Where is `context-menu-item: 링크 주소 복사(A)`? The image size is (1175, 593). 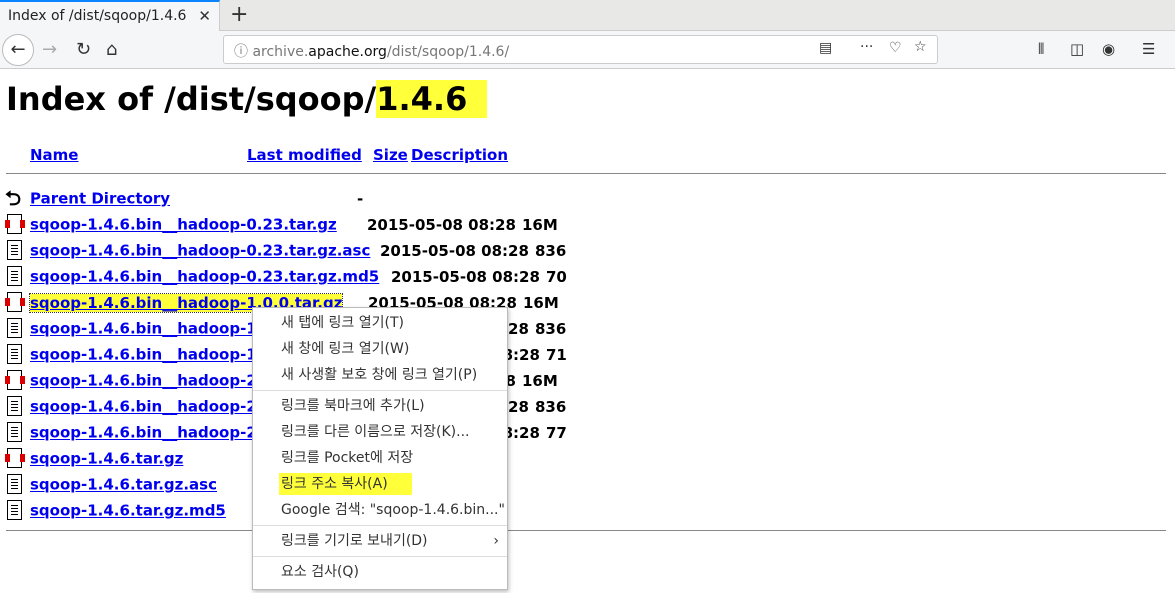
context-menu-item: 링크 주소 복사(A) is located at coordinates (380, 484).